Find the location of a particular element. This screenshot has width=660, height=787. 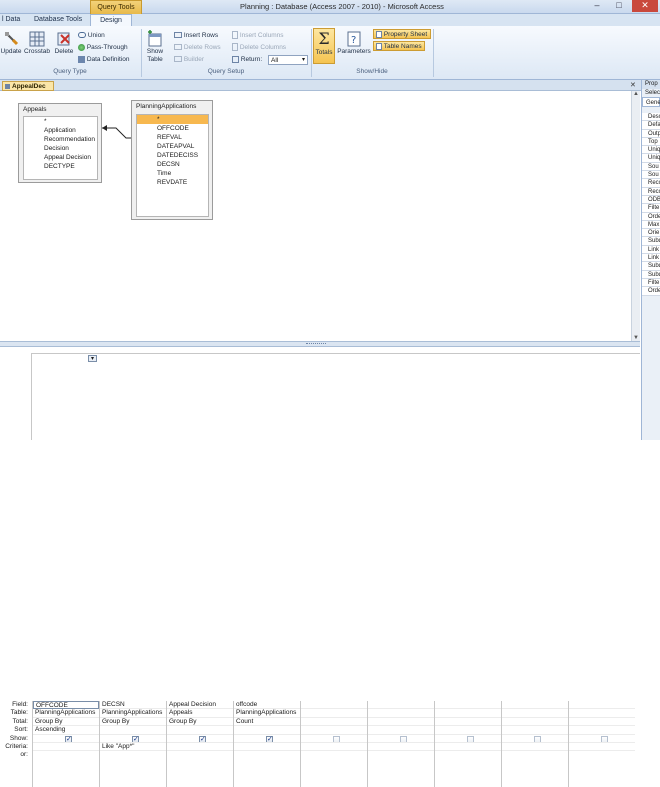

property-row: Orie is located at coordinates (651, 233).